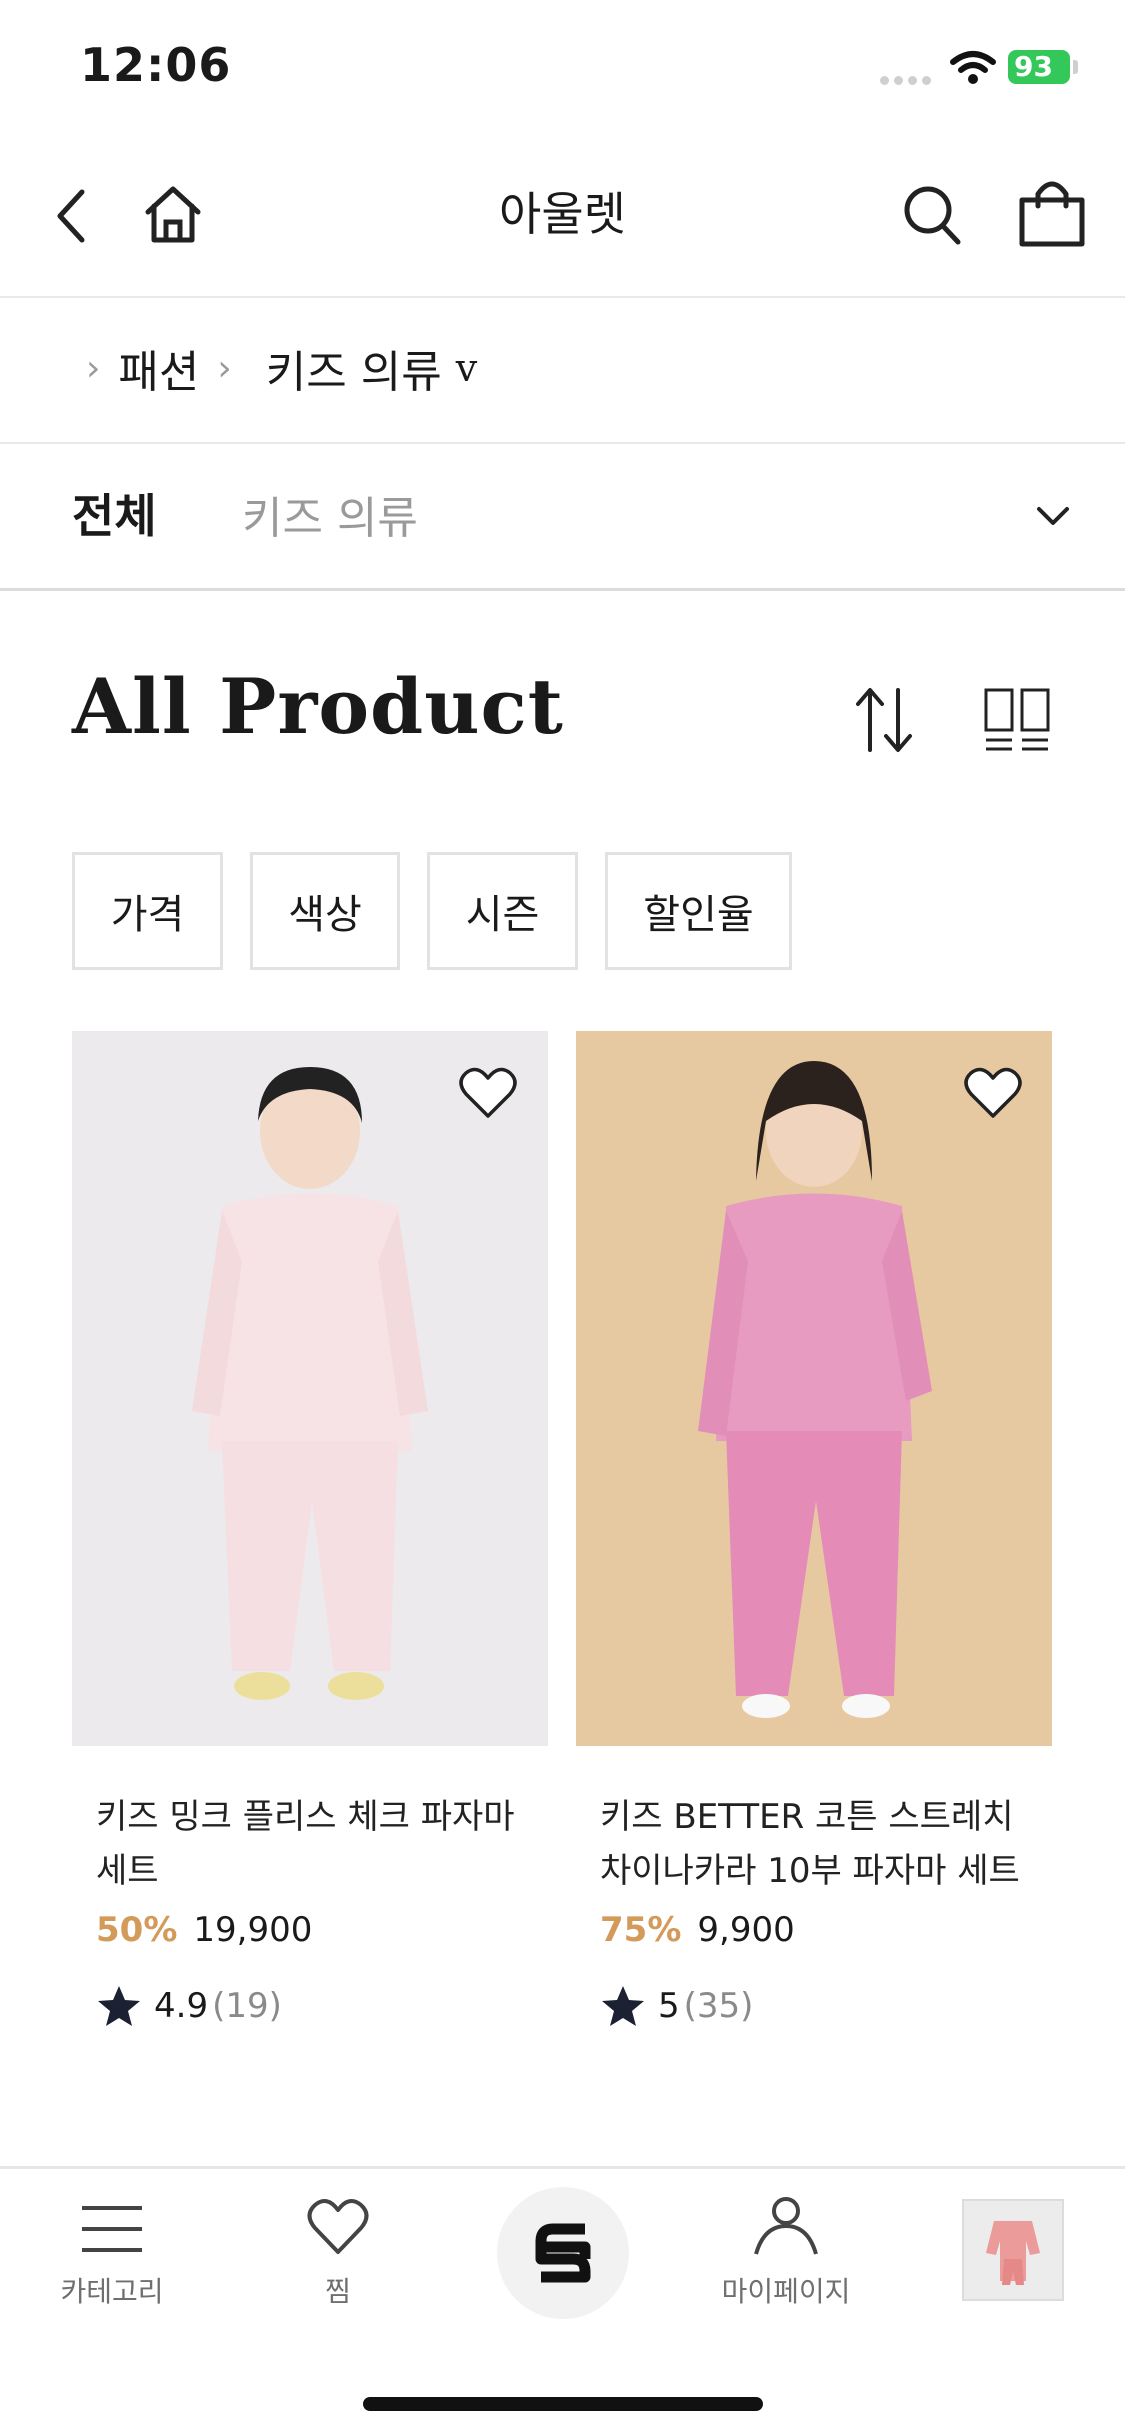  What do you see at coordinates (127, 1871) in the screenshot?
I see `product-title-line: 세트` at bounding box center [127, 1871].